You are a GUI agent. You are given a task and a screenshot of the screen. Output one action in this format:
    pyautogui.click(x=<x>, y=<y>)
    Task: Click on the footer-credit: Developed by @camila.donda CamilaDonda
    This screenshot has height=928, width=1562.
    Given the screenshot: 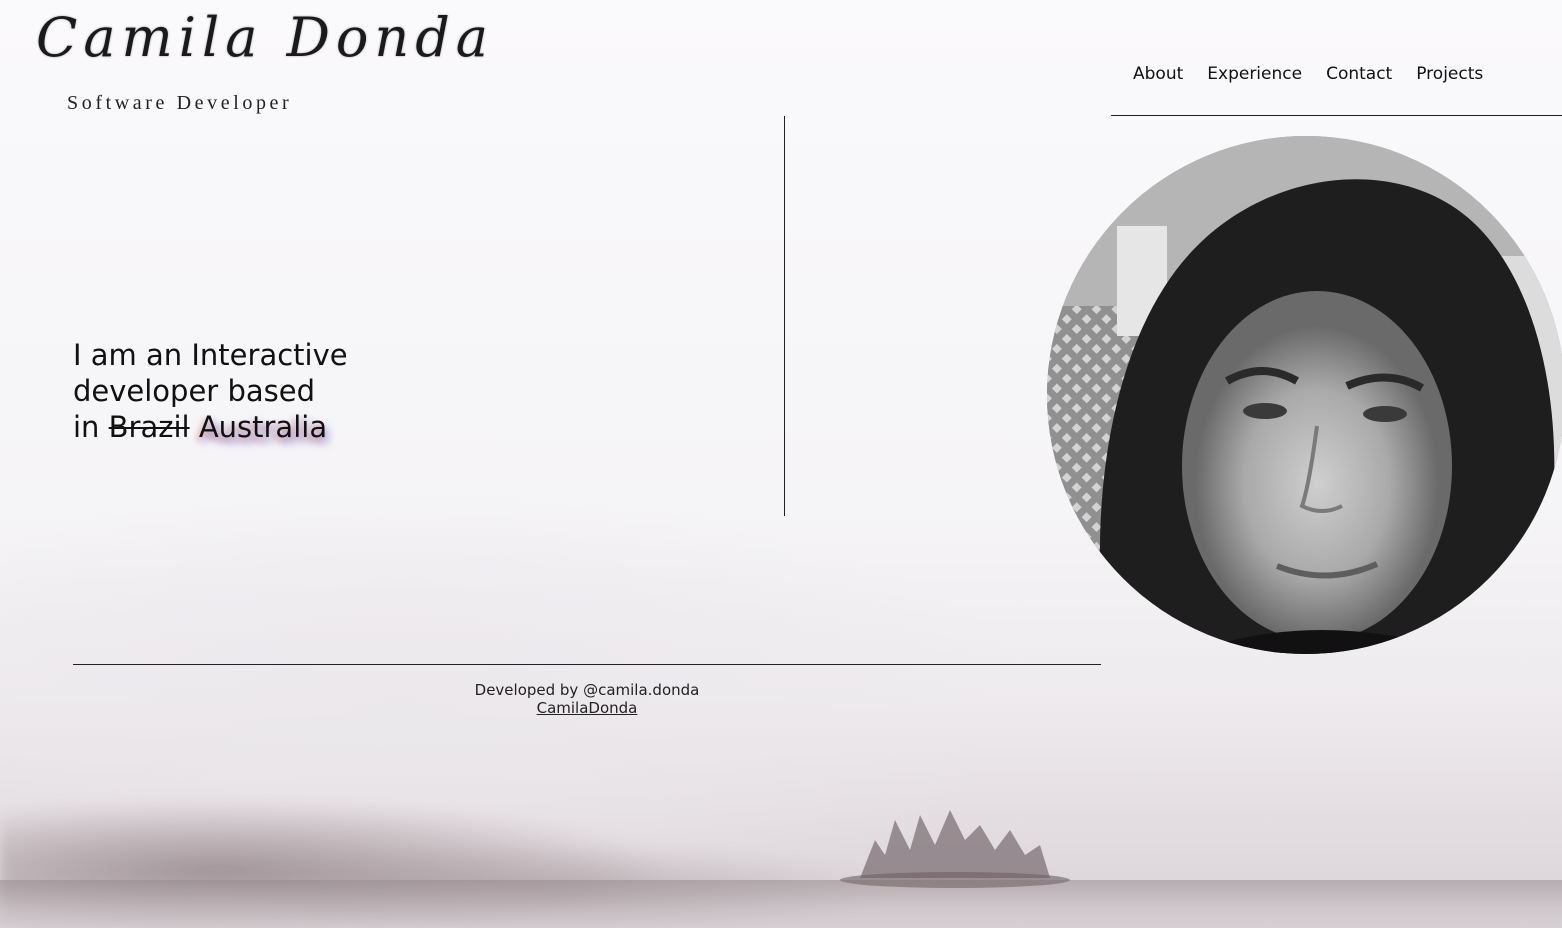 What is the action you would take?
    pyautogui.click(x=587, y=699)
    